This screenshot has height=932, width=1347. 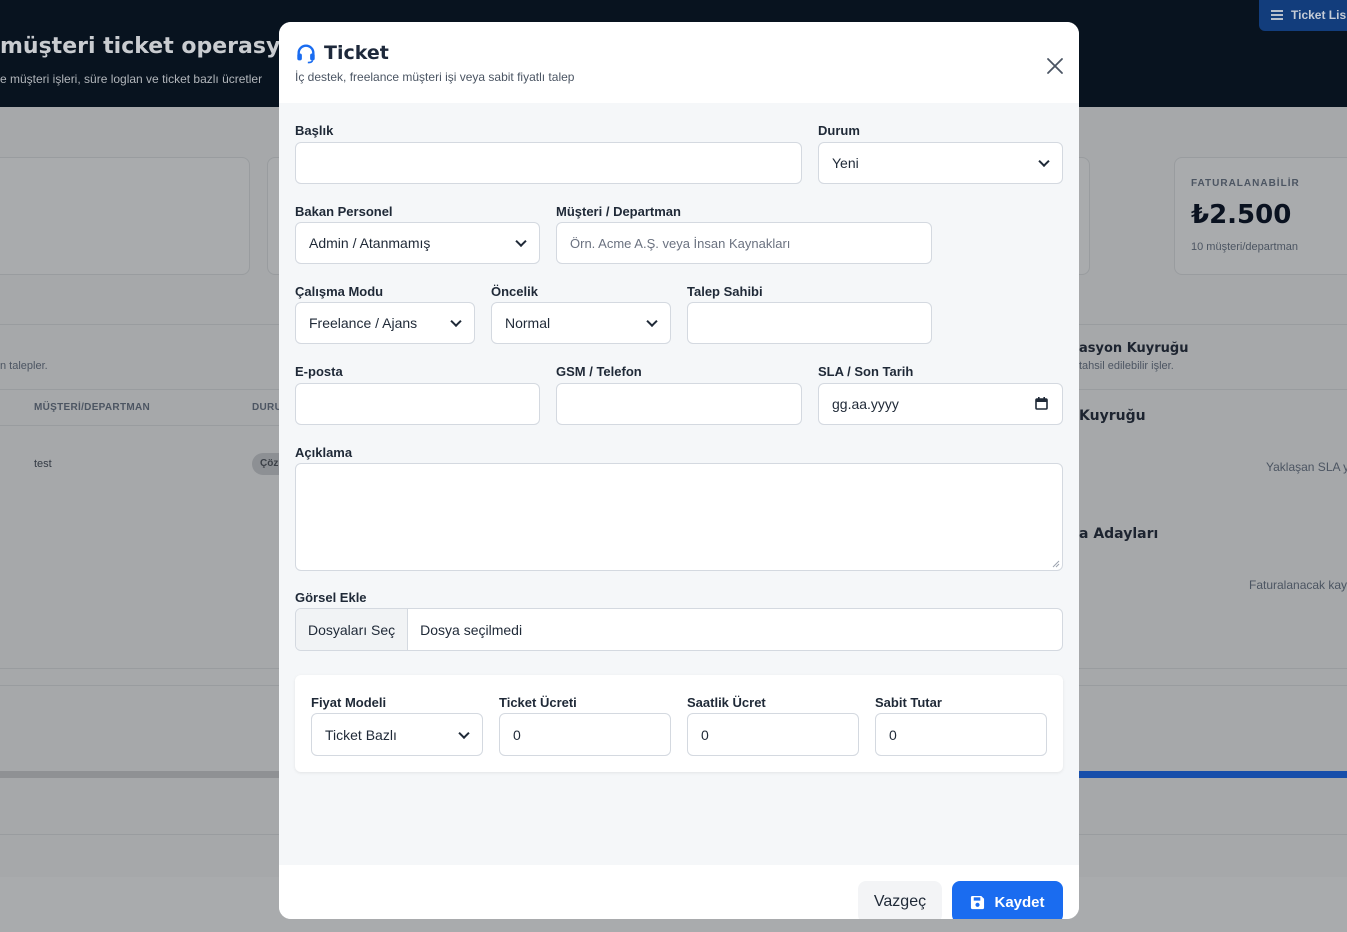 I want to click on billable-sub: 10 müşteri/departman, so click(x=1244, y=247).